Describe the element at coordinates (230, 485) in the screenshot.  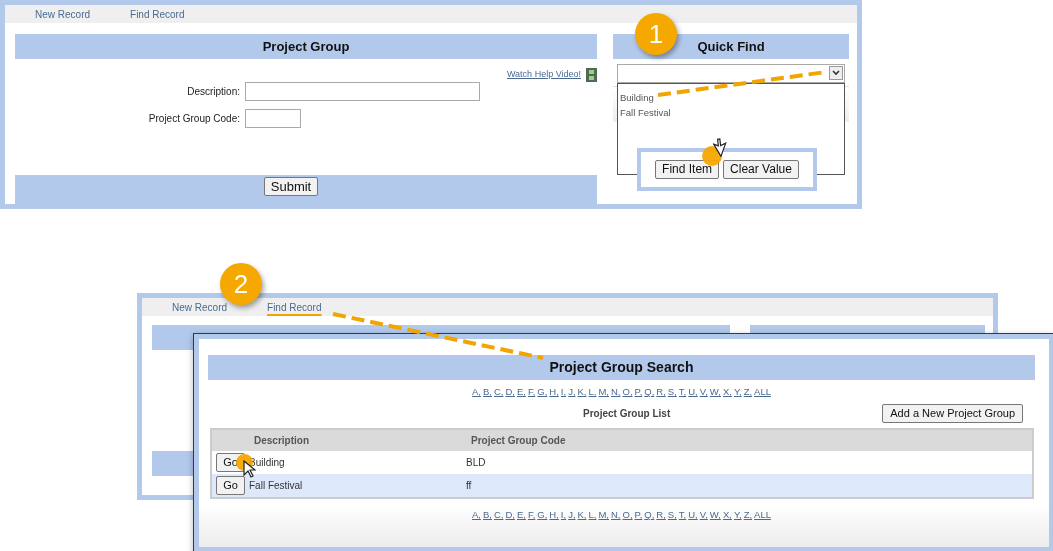
I see `go-button: Go` at that location.